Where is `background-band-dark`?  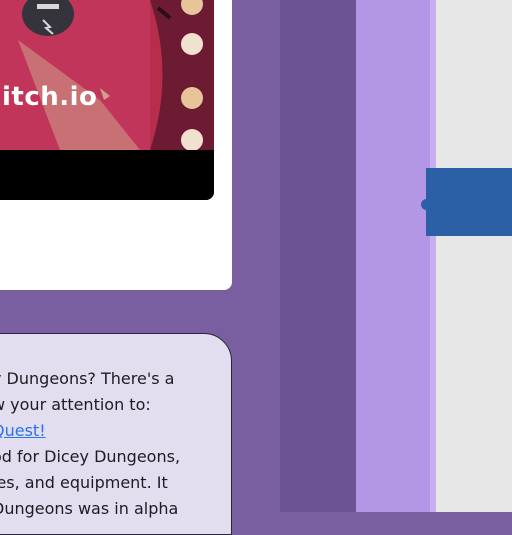 background-band-dark is located at coordinates (319, 256).